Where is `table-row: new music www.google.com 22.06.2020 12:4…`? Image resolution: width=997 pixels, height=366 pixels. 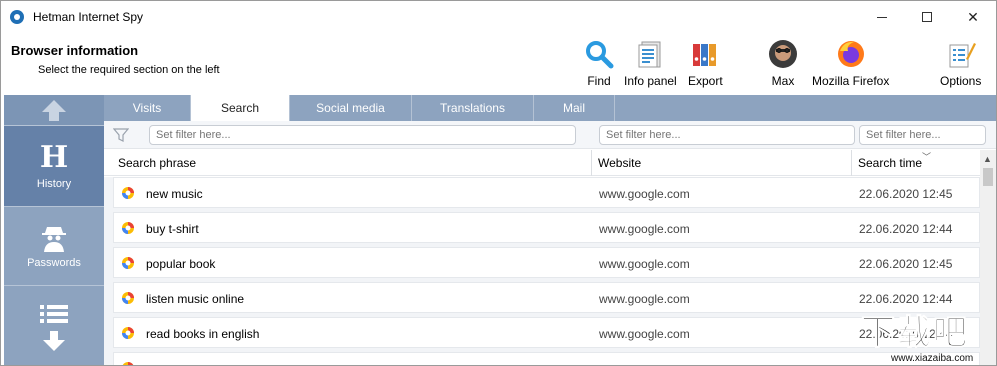
table-row: new music www.google.com 22.06.2020 12:4… is located at coordinates (546, 192).